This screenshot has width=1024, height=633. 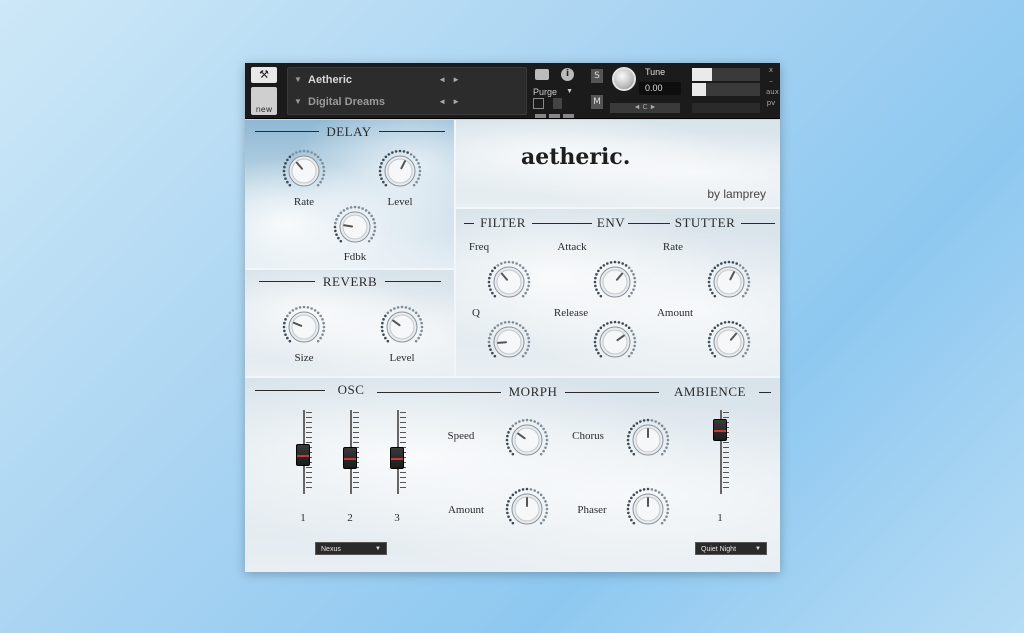 What do you see at coordinates (726, 74) in the screenshot?
I see `volume-meter-left` at bounding box center [726, 74].